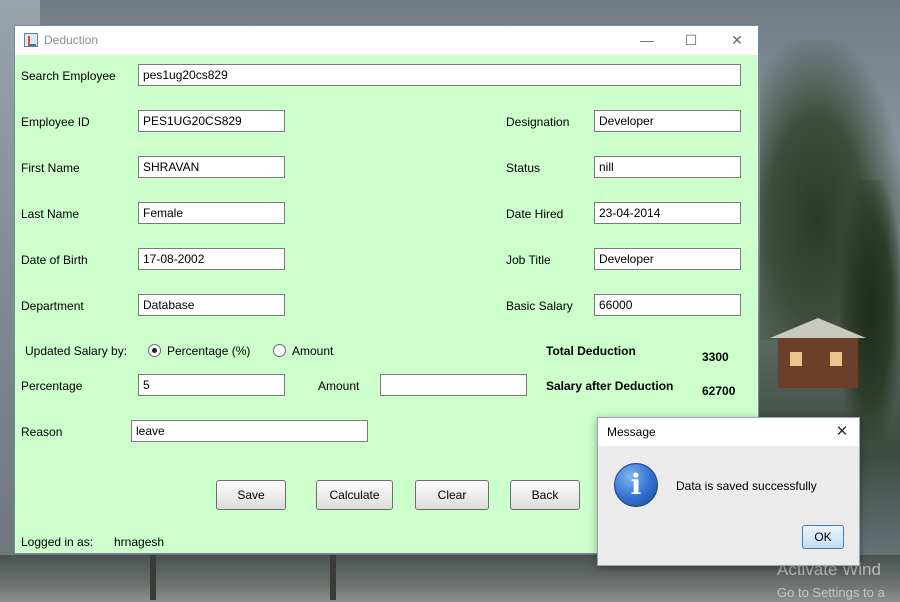 The height and width of the screenshot is (602, 900). What do you see at coordinates (55, 122) in the screenshot?
I see `employee-id-label: Employee ID` at bounding box center [55, 122].